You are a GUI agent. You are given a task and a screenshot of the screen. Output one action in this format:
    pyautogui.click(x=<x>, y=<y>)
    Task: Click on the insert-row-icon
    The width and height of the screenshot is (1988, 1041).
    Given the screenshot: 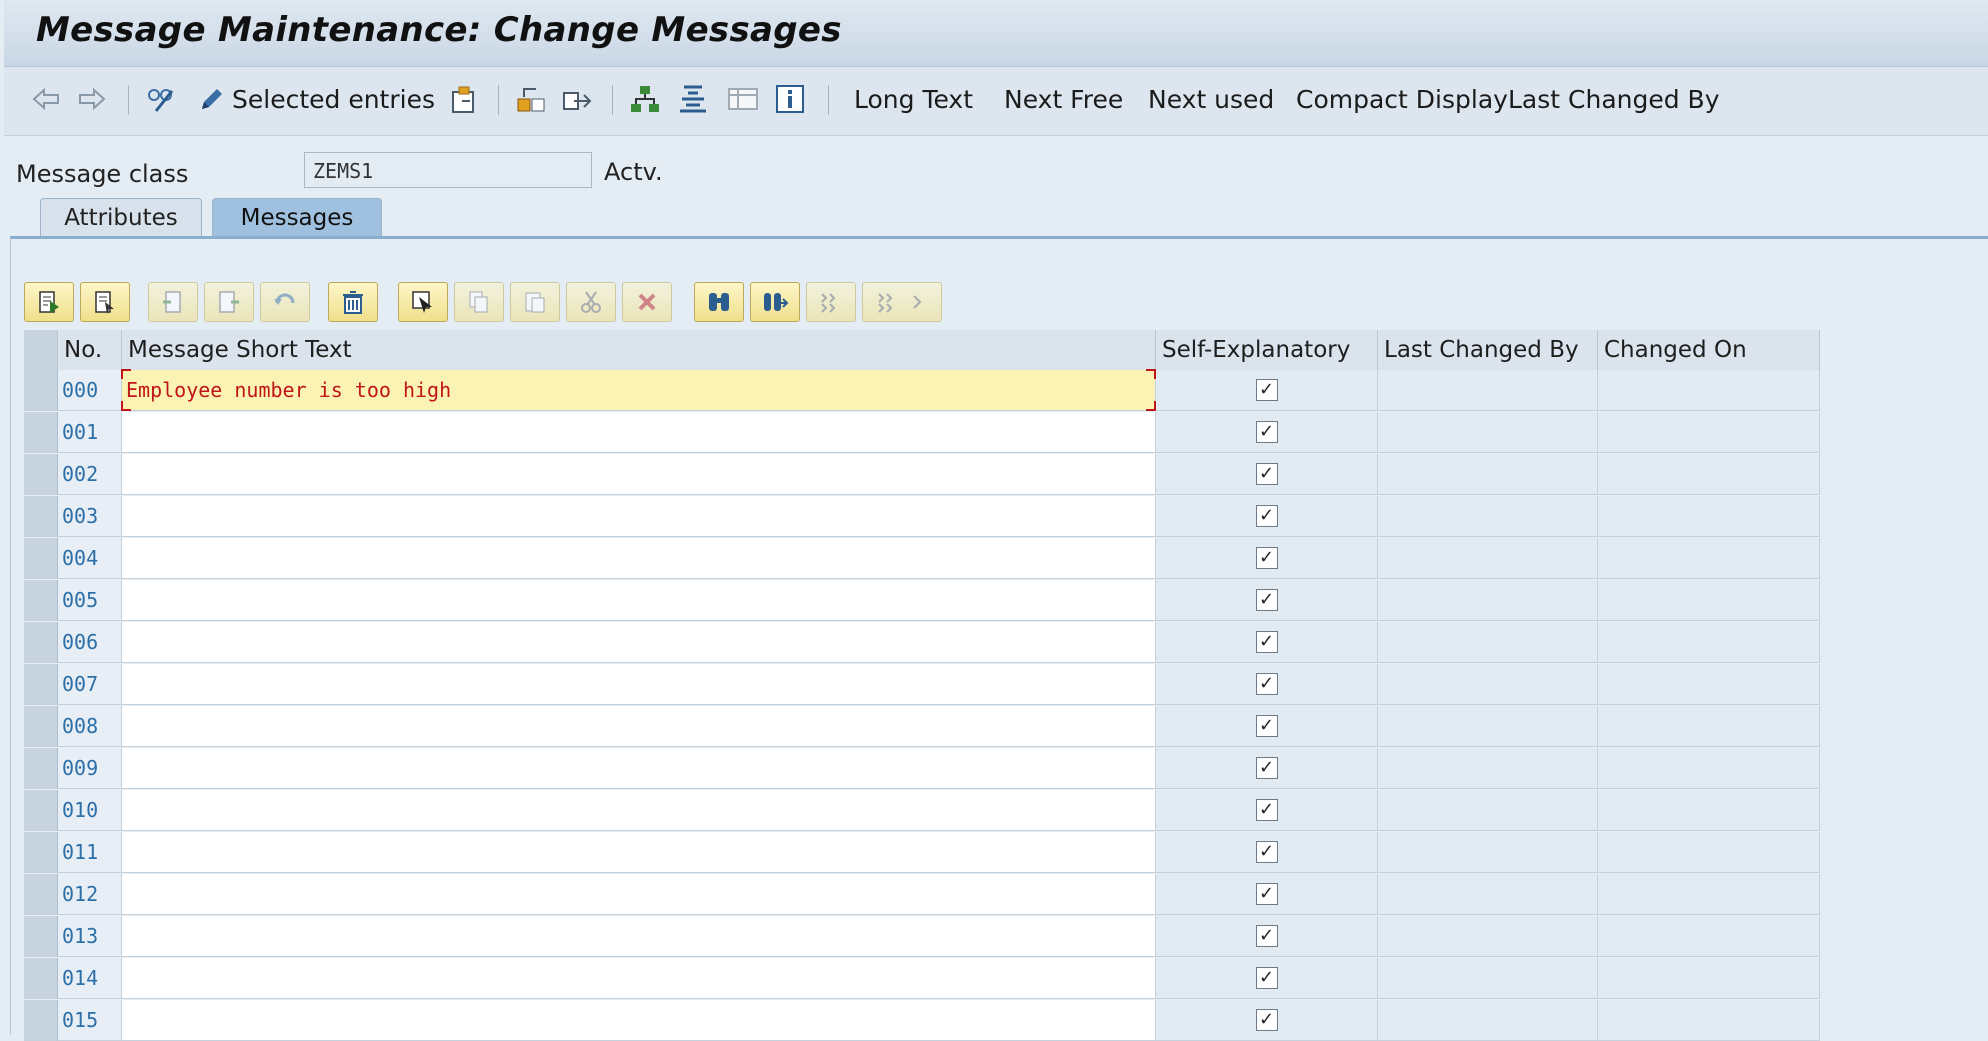 What is the action you would take?
    pyautogui.click(x=173, y=302)
    